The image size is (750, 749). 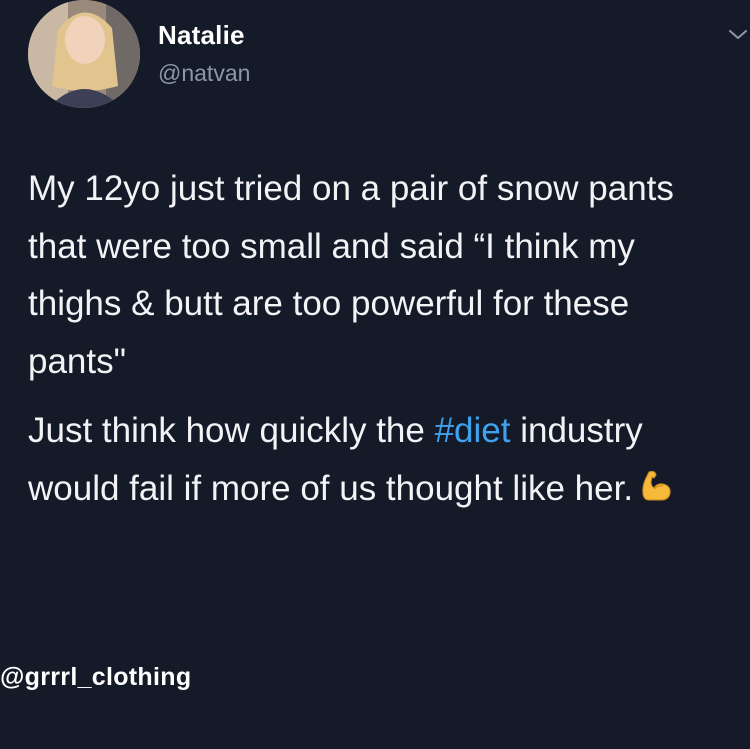 What do you see at coordinates (231, 430) in the screenshot?
I see `tweet-text: Just think how quickly the` at bounding box center [231, 430].